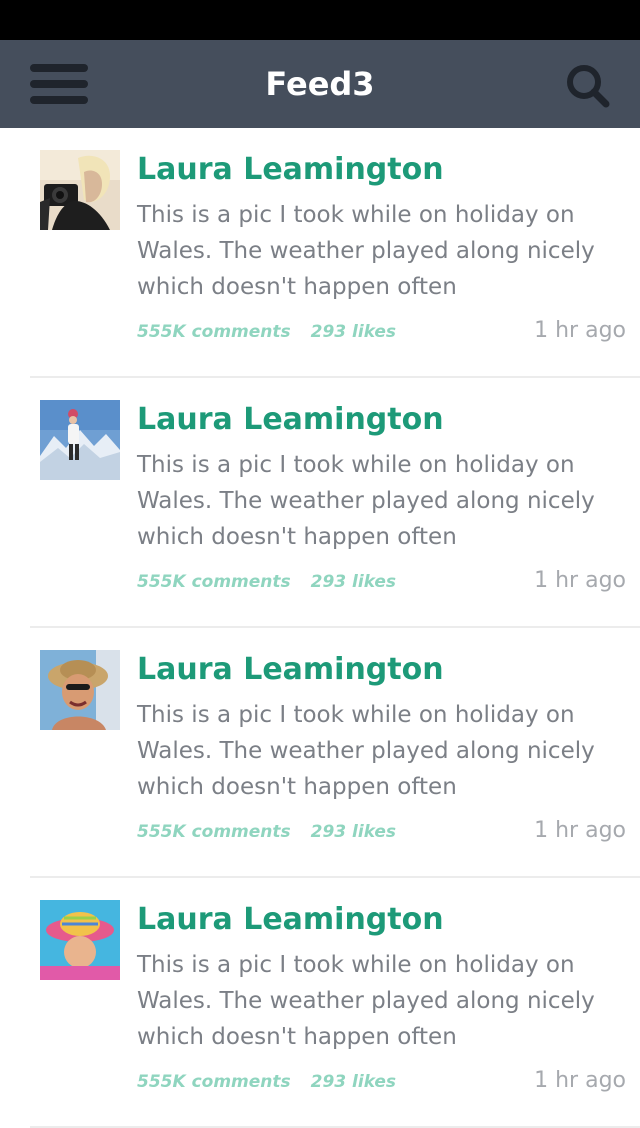  I want to click on page-title: Feed3, so click(320, 84).